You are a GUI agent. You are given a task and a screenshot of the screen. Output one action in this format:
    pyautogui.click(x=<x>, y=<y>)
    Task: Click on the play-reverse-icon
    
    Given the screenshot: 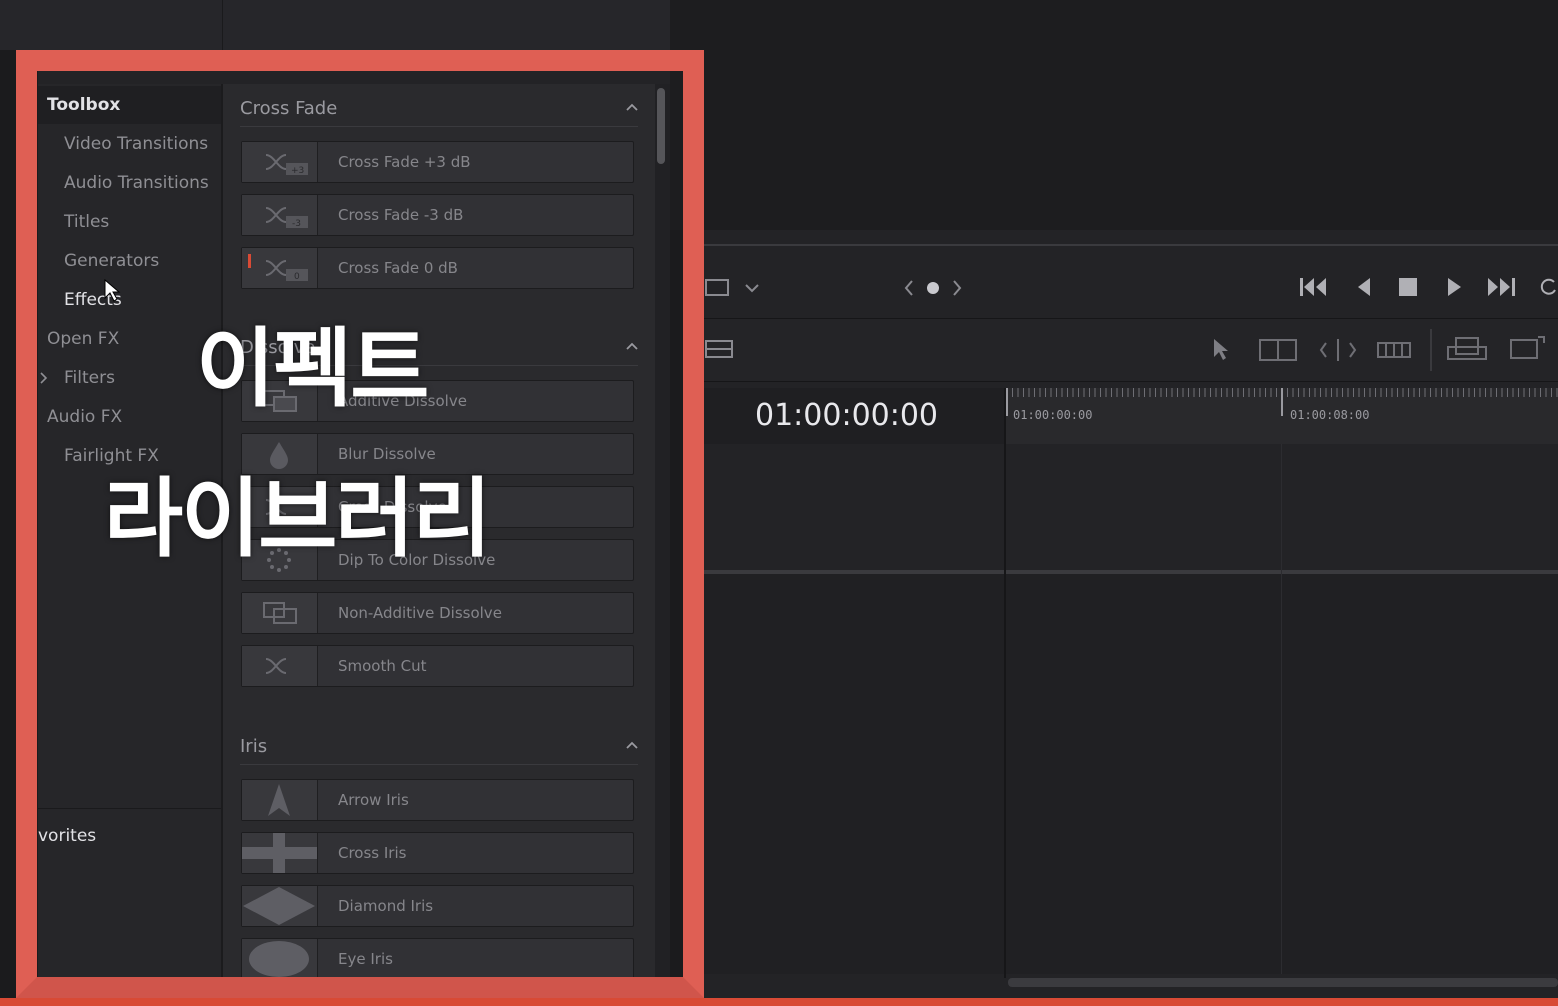 What is the action you would take?
    pyautogui.click(x=1364, y=287)
    